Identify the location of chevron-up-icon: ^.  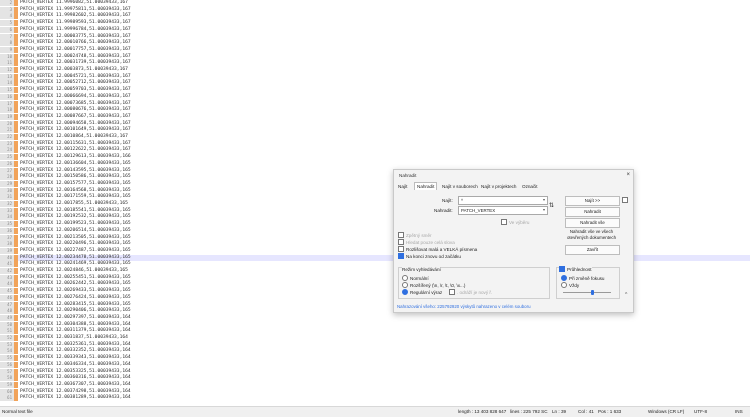
(626, 295).